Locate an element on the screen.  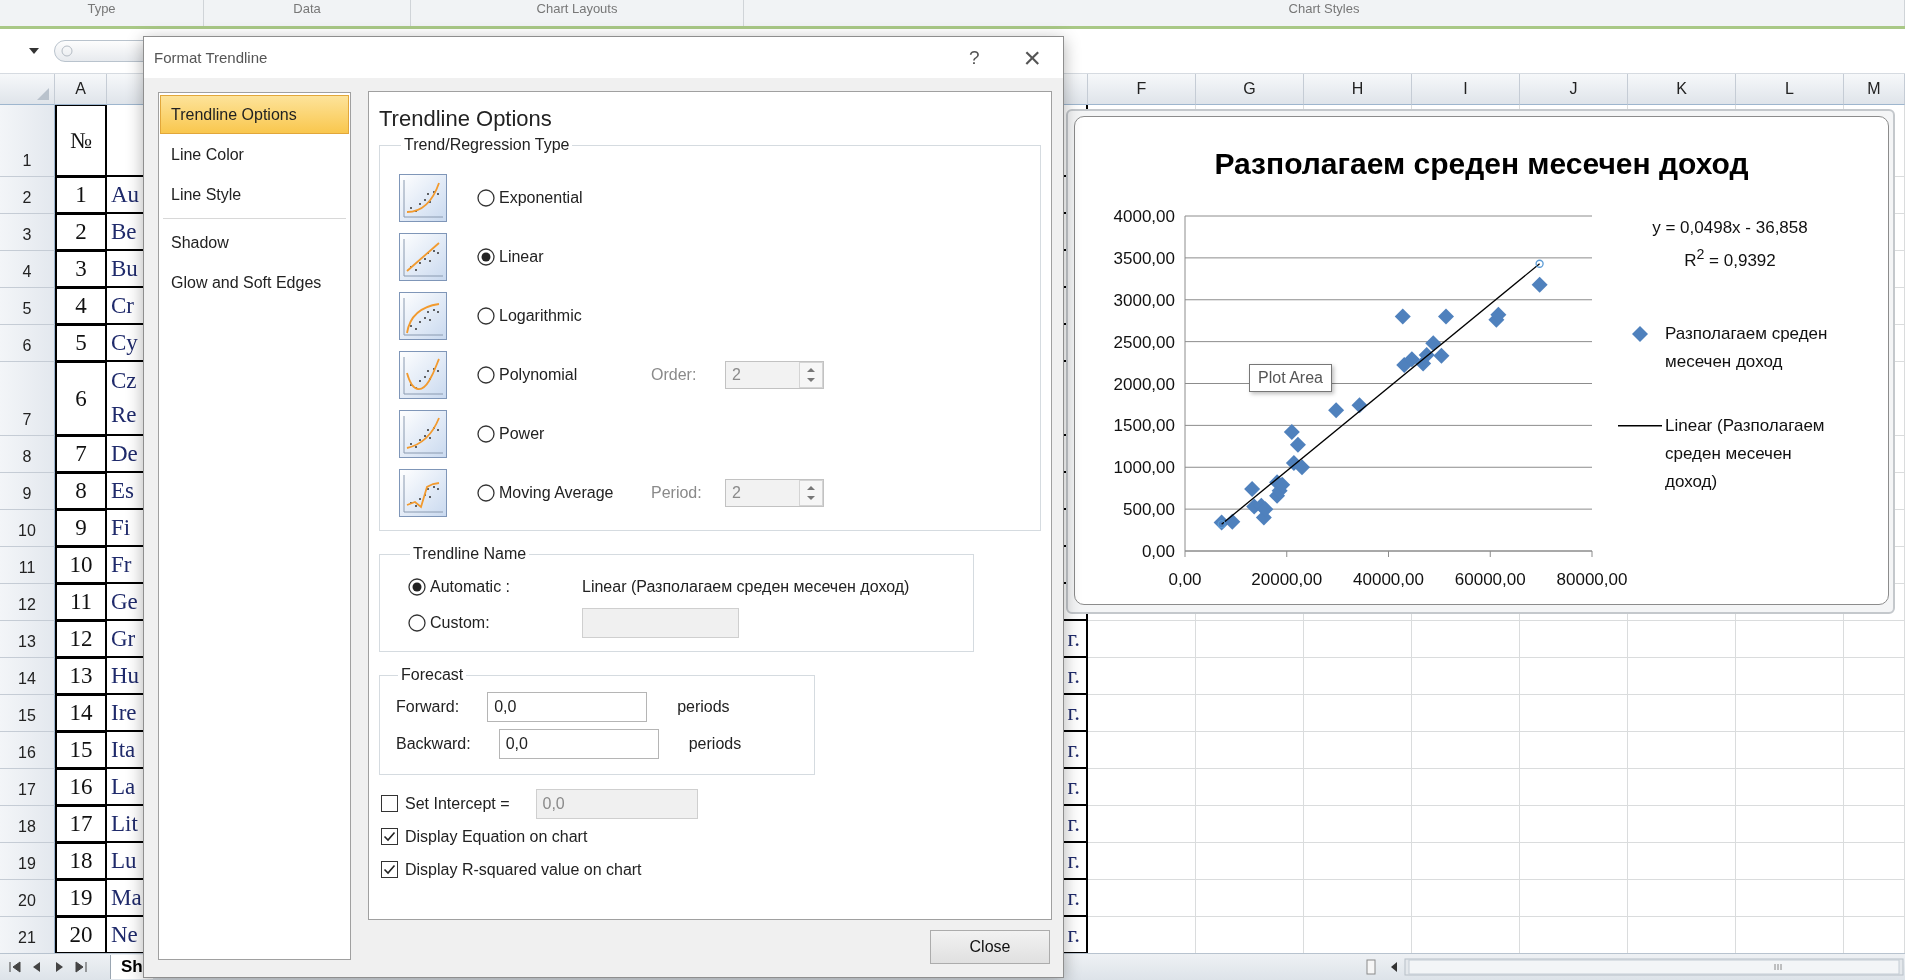
window-title: Format Trendline is located at coordinates (211, 57).